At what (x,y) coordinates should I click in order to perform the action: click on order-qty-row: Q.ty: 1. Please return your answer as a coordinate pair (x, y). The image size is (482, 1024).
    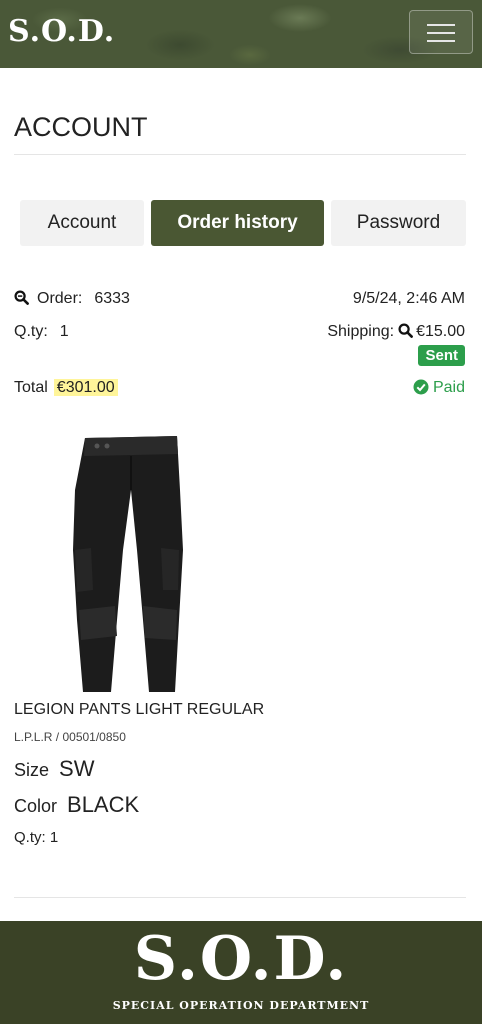
    Looking at the image, I should click on (41, 332).